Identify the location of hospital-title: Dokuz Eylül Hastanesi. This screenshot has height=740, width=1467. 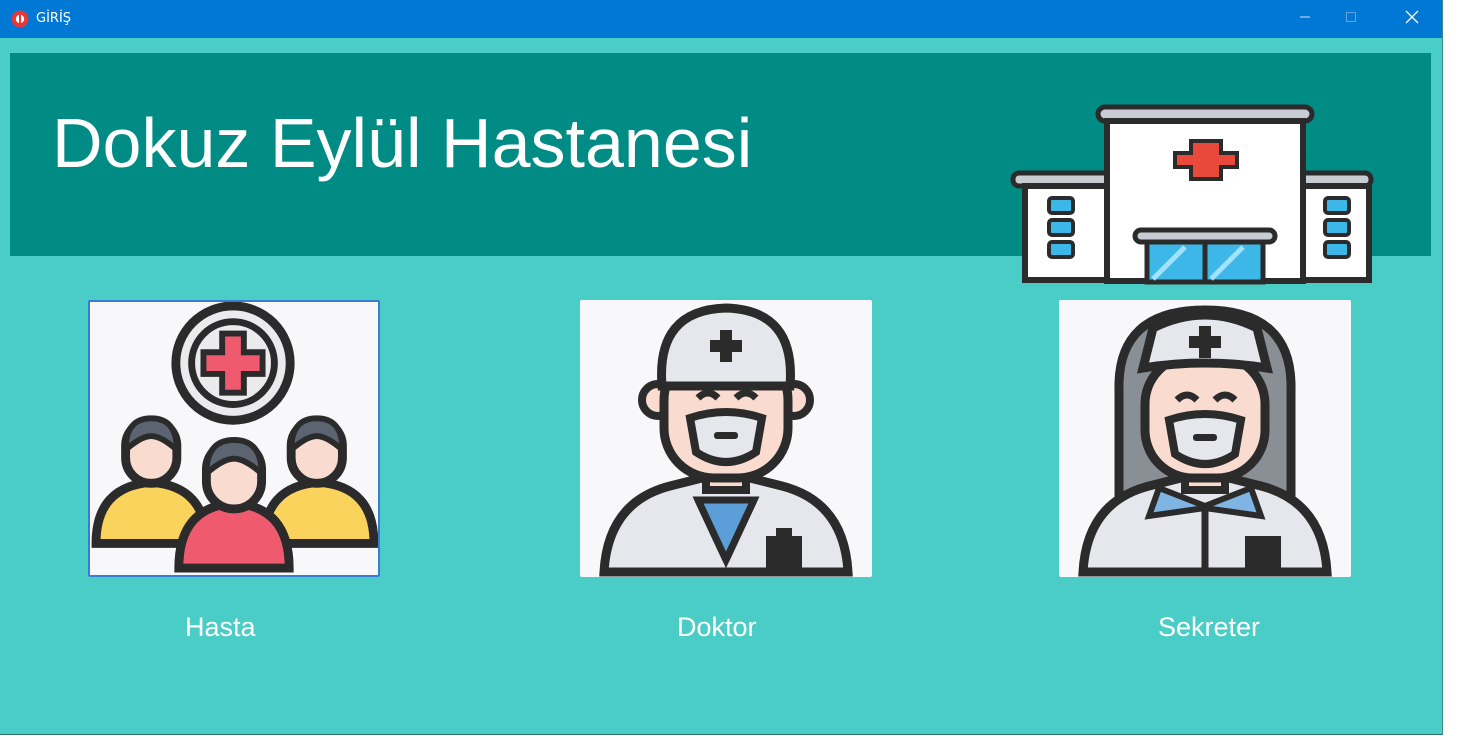
(402, 143).